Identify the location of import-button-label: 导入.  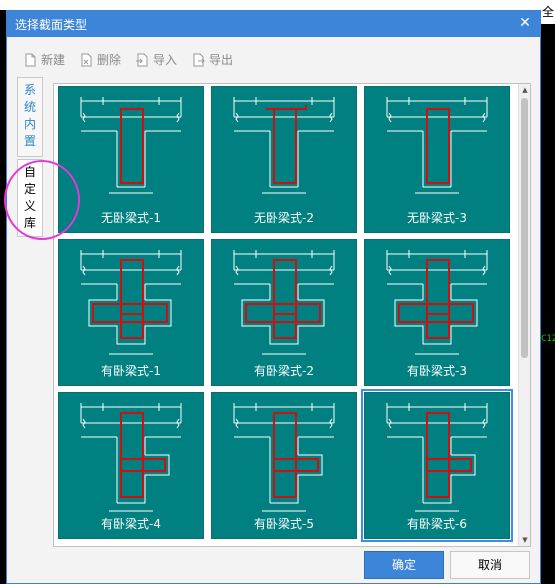
(165, 60).